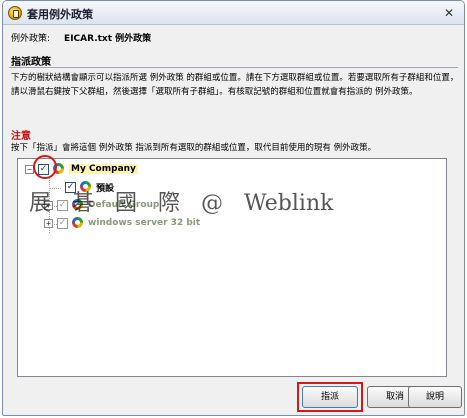 This screenshot has height=418, width=467. What do you see at coordinates (31, 62) in the screenshot?
I see `assign-section-title: 指派政策` at bounding box center [31, 62].